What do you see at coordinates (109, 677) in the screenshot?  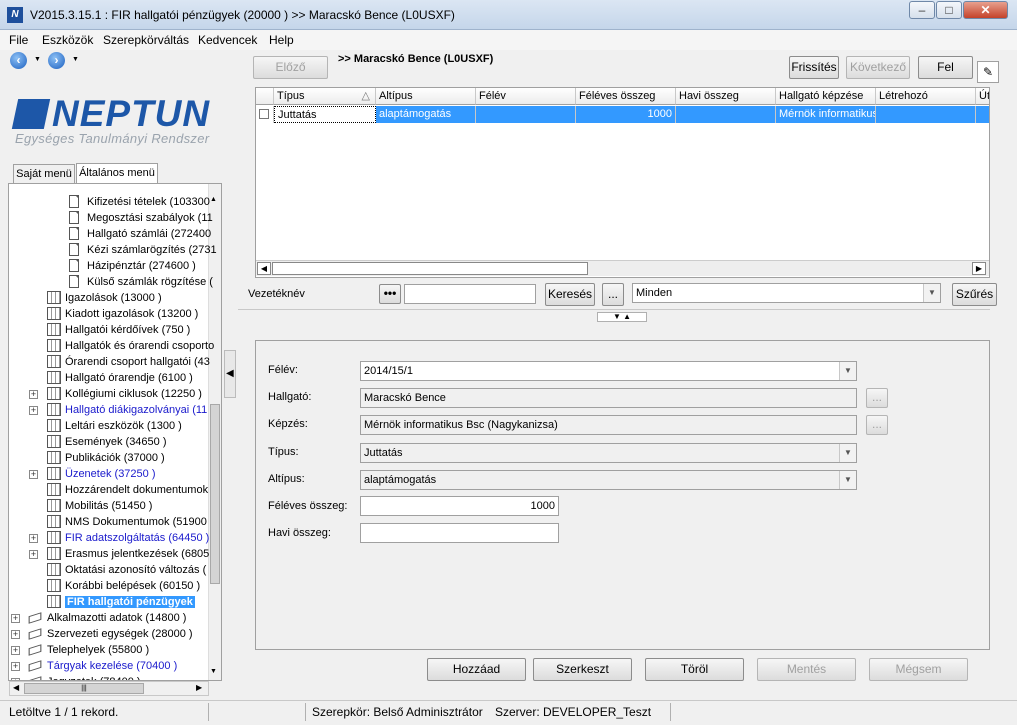 I see `tree-item: +Jegyzetek (78400 )` at bounding box center [109, 677].